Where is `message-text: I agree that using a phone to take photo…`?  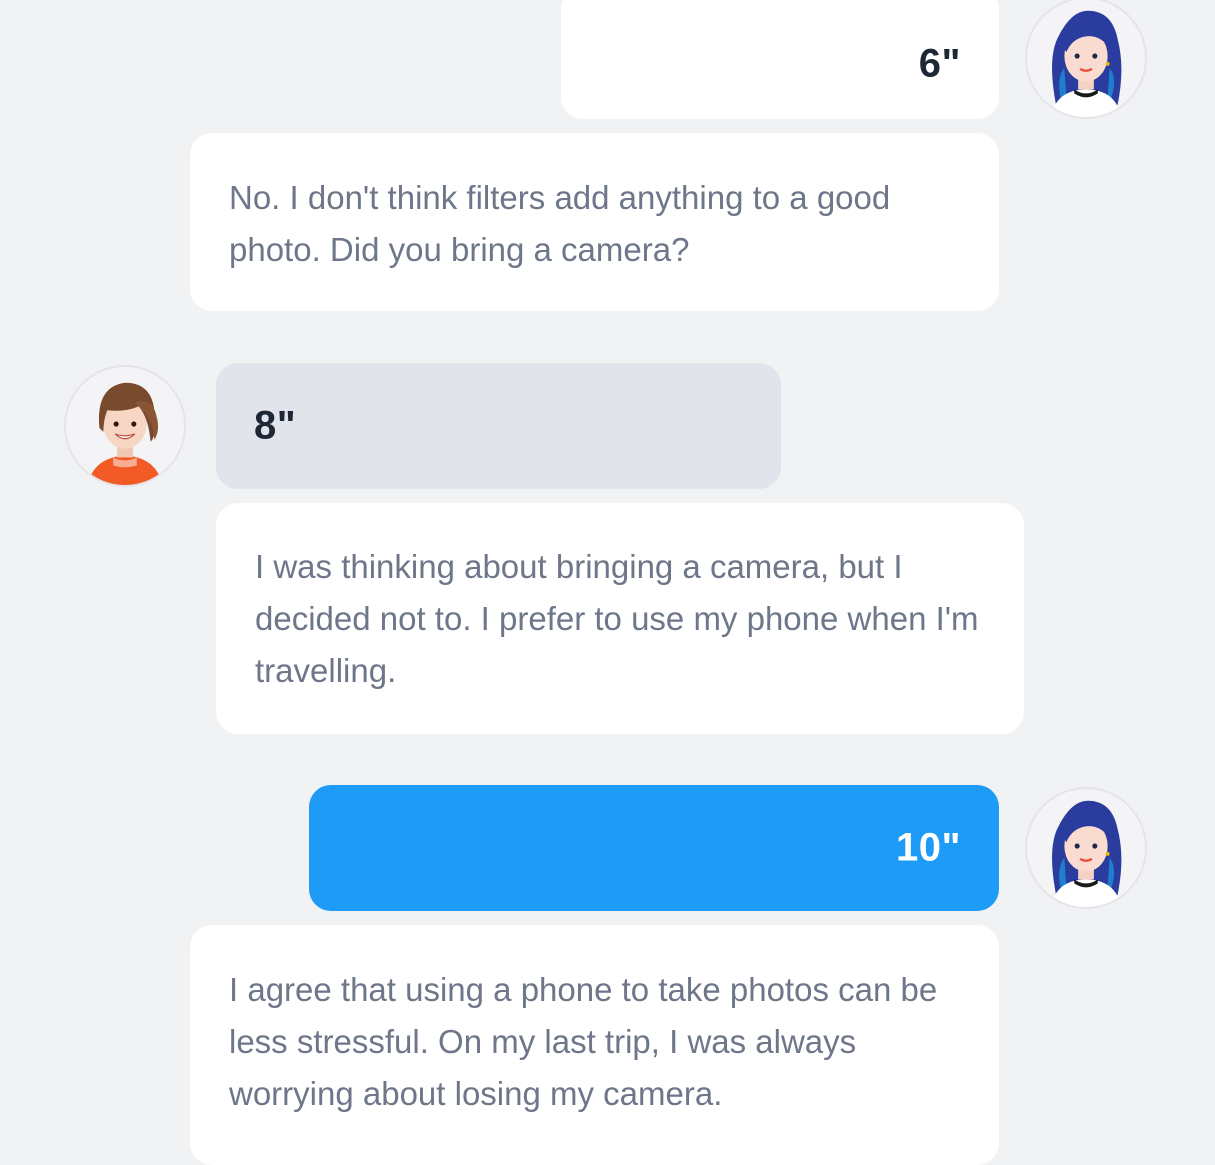
message-text: I agree that using a phone to take photo… is located at coordinates (583, 1041).